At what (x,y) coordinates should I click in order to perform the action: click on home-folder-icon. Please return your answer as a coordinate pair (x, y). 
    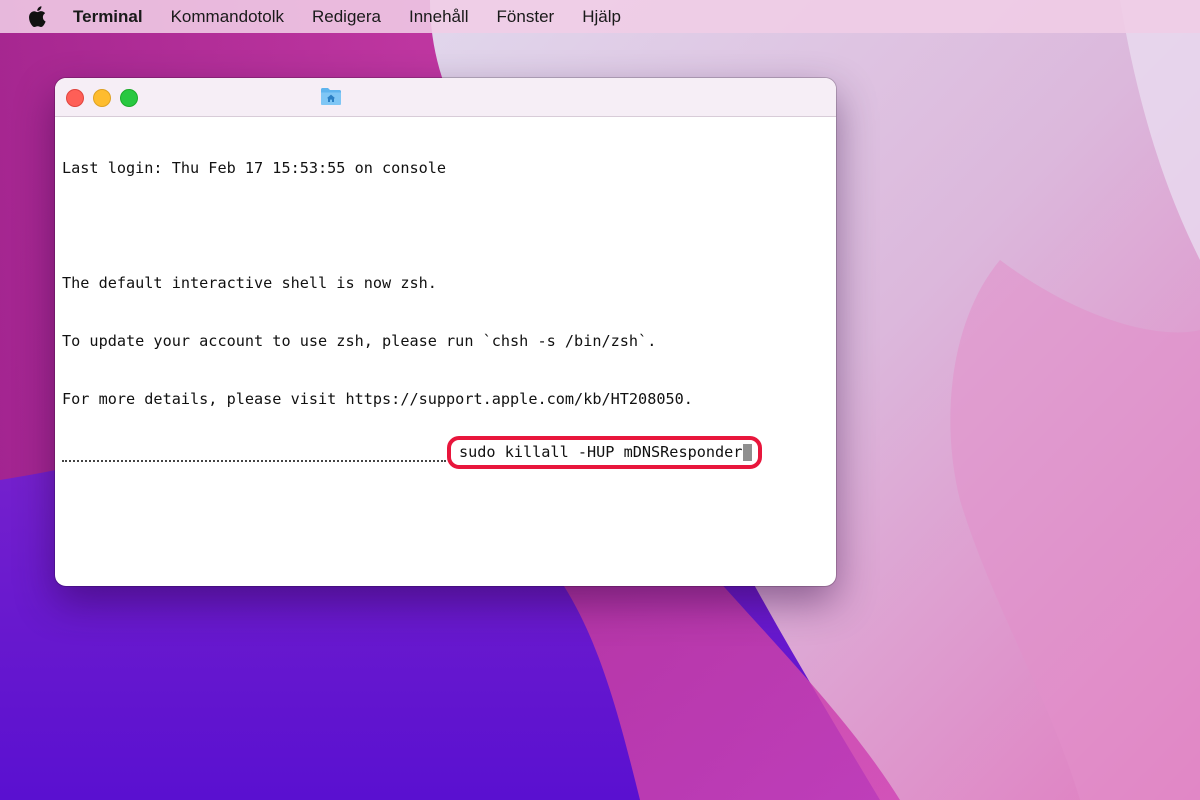
    Looking at the image, I should click on (331, 96).